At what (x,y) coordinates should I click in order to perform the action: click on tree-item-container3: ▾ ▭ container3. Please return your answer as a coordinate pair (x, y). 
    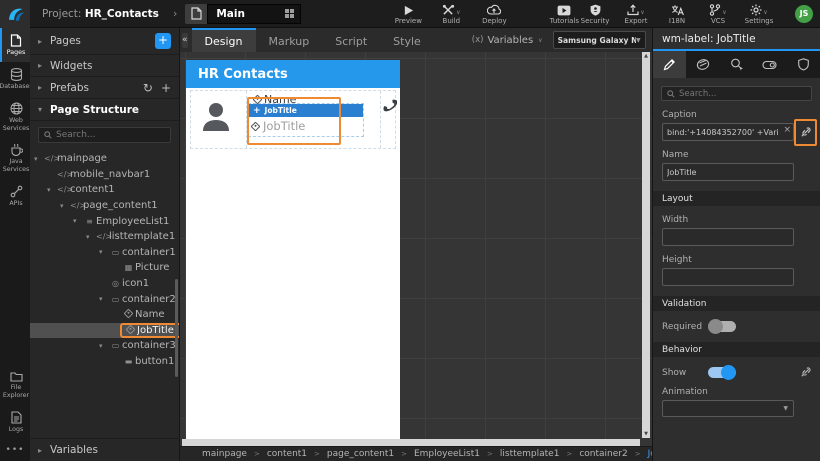
    Looking at the image, I should click on (104, 346).